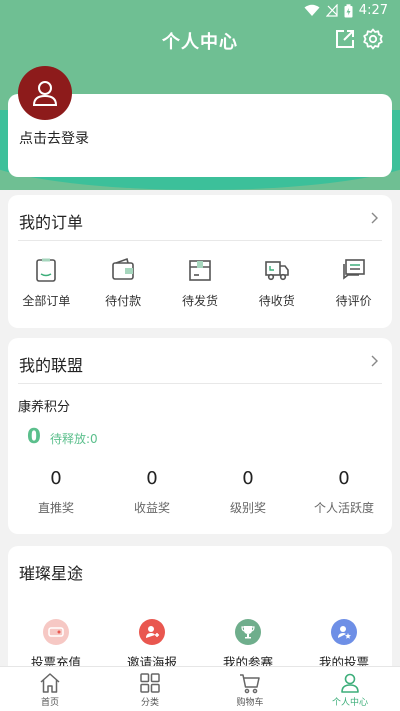 The image size is (400, 711). Describe the element at coordinates (250, 684) in the screenshot. I see `cart-icon` at that location.